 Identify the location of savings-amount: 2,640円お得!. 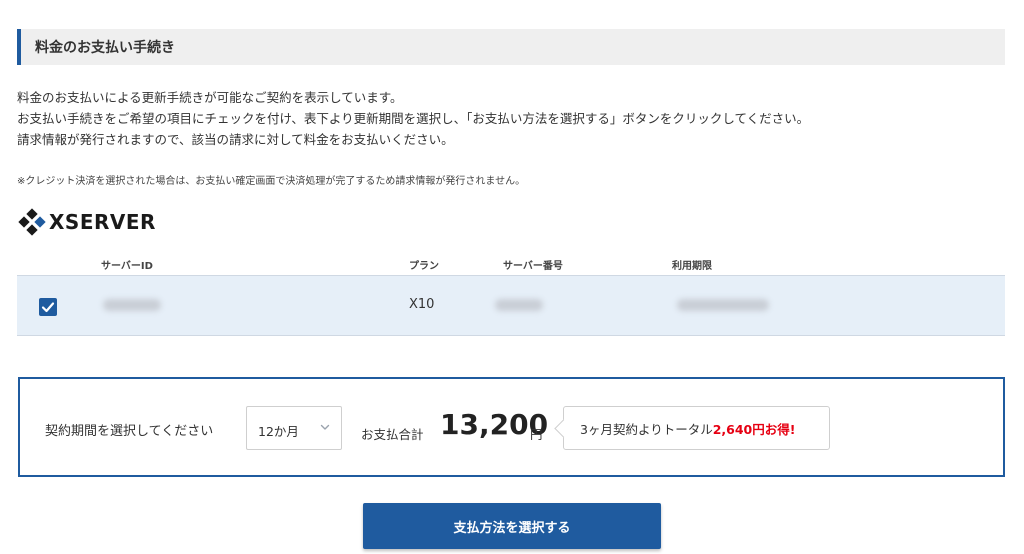
(754, 429).